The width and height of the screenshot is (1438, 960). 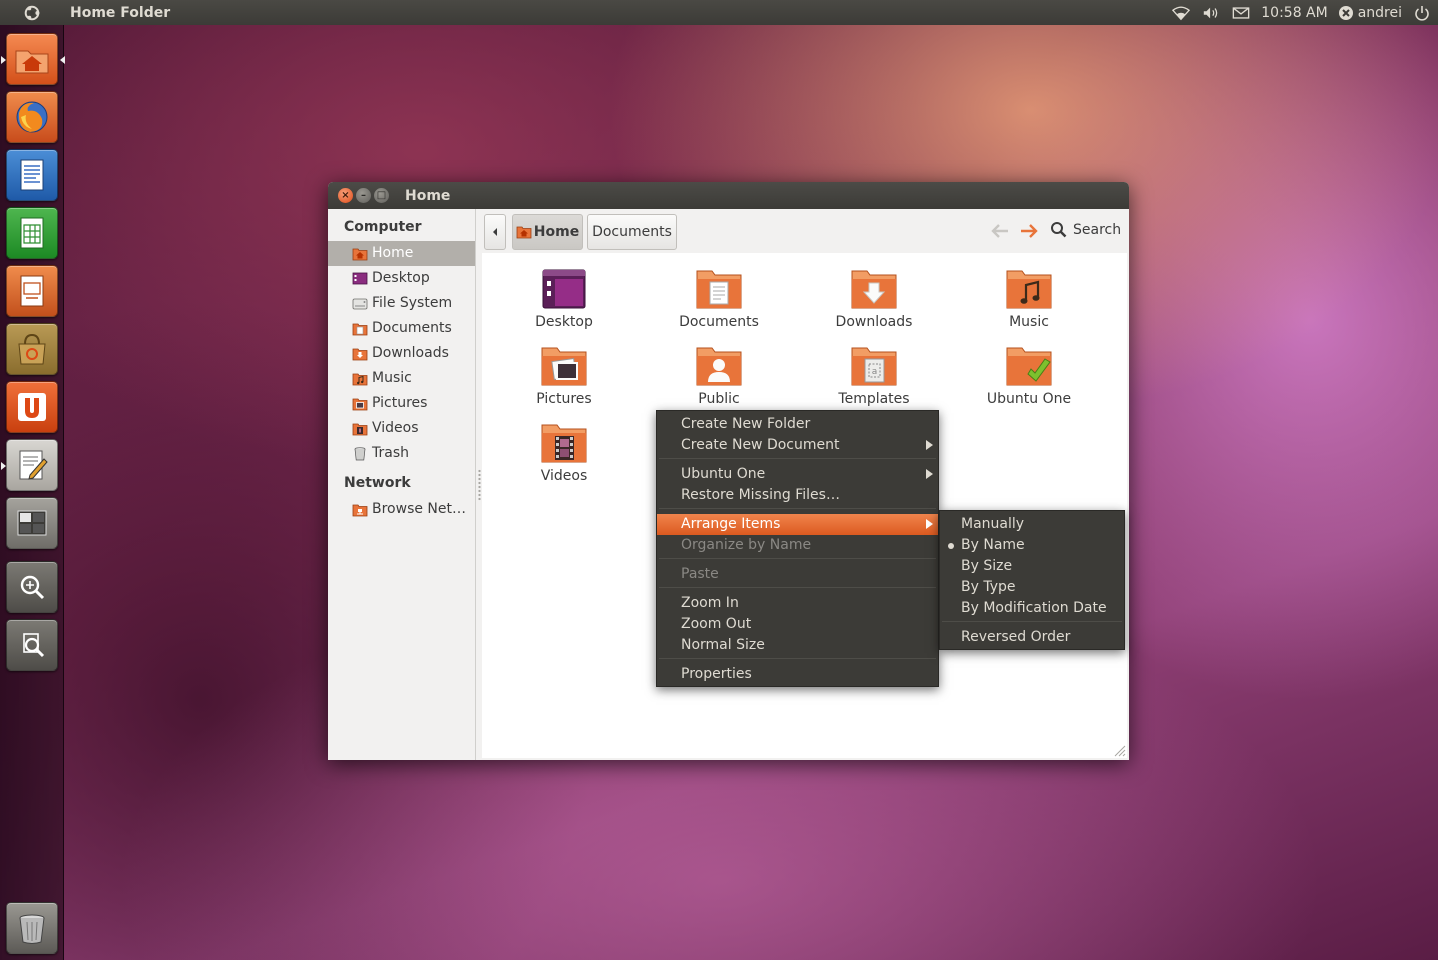 What do you see at coordinates (395, 428) in the screenshot?
I see `sidebar-item-label: Videos` at bounding box center [395, 428].